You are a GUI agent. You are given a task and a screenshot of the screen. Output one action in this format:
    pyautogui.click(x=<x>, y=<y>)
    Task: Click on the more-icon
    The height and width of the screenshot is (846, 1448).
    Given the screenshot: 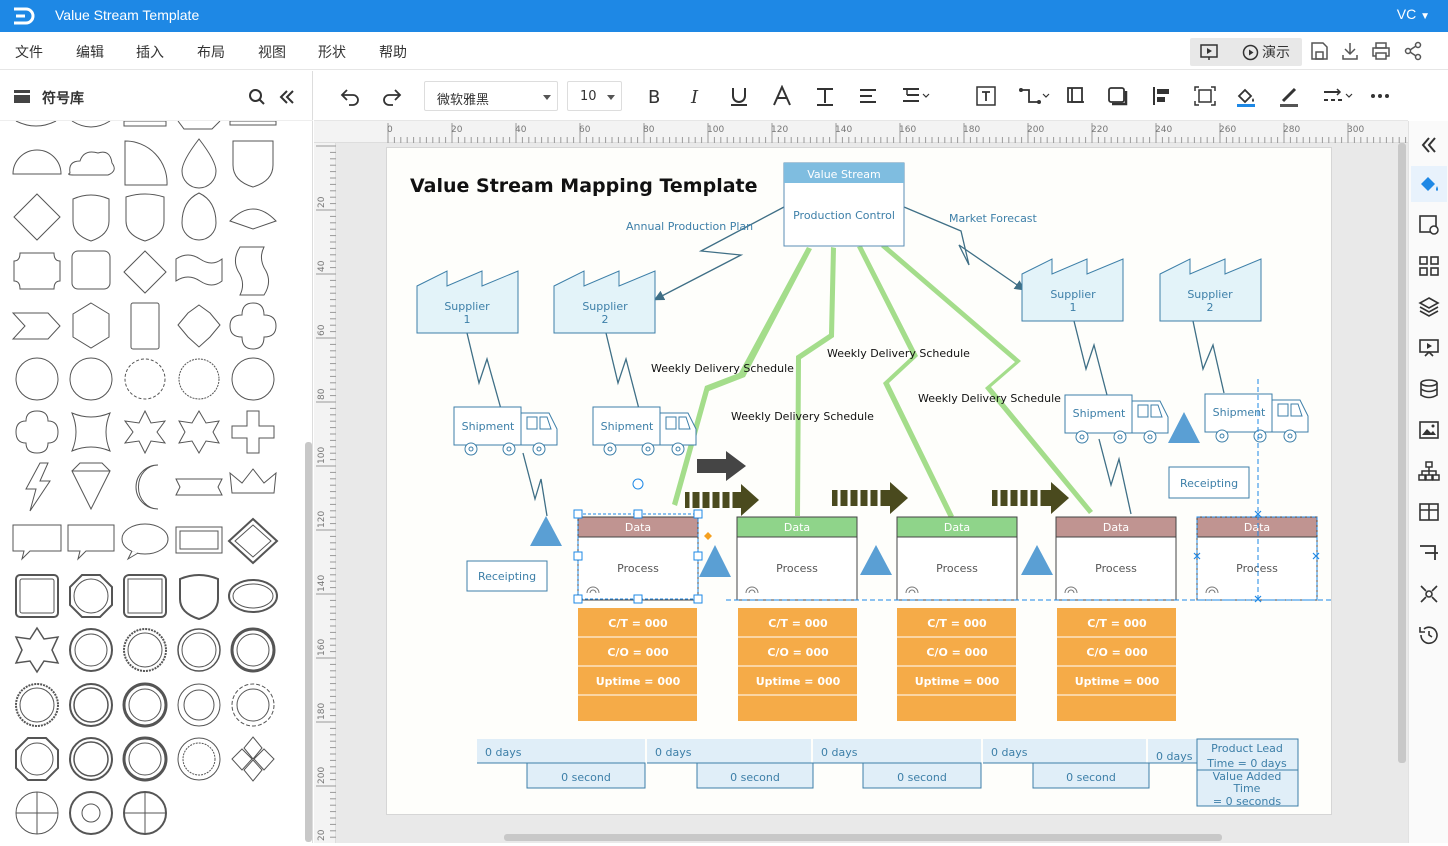 What is the action you would take?
    pyautogui.click(x=1380, y=96)
    